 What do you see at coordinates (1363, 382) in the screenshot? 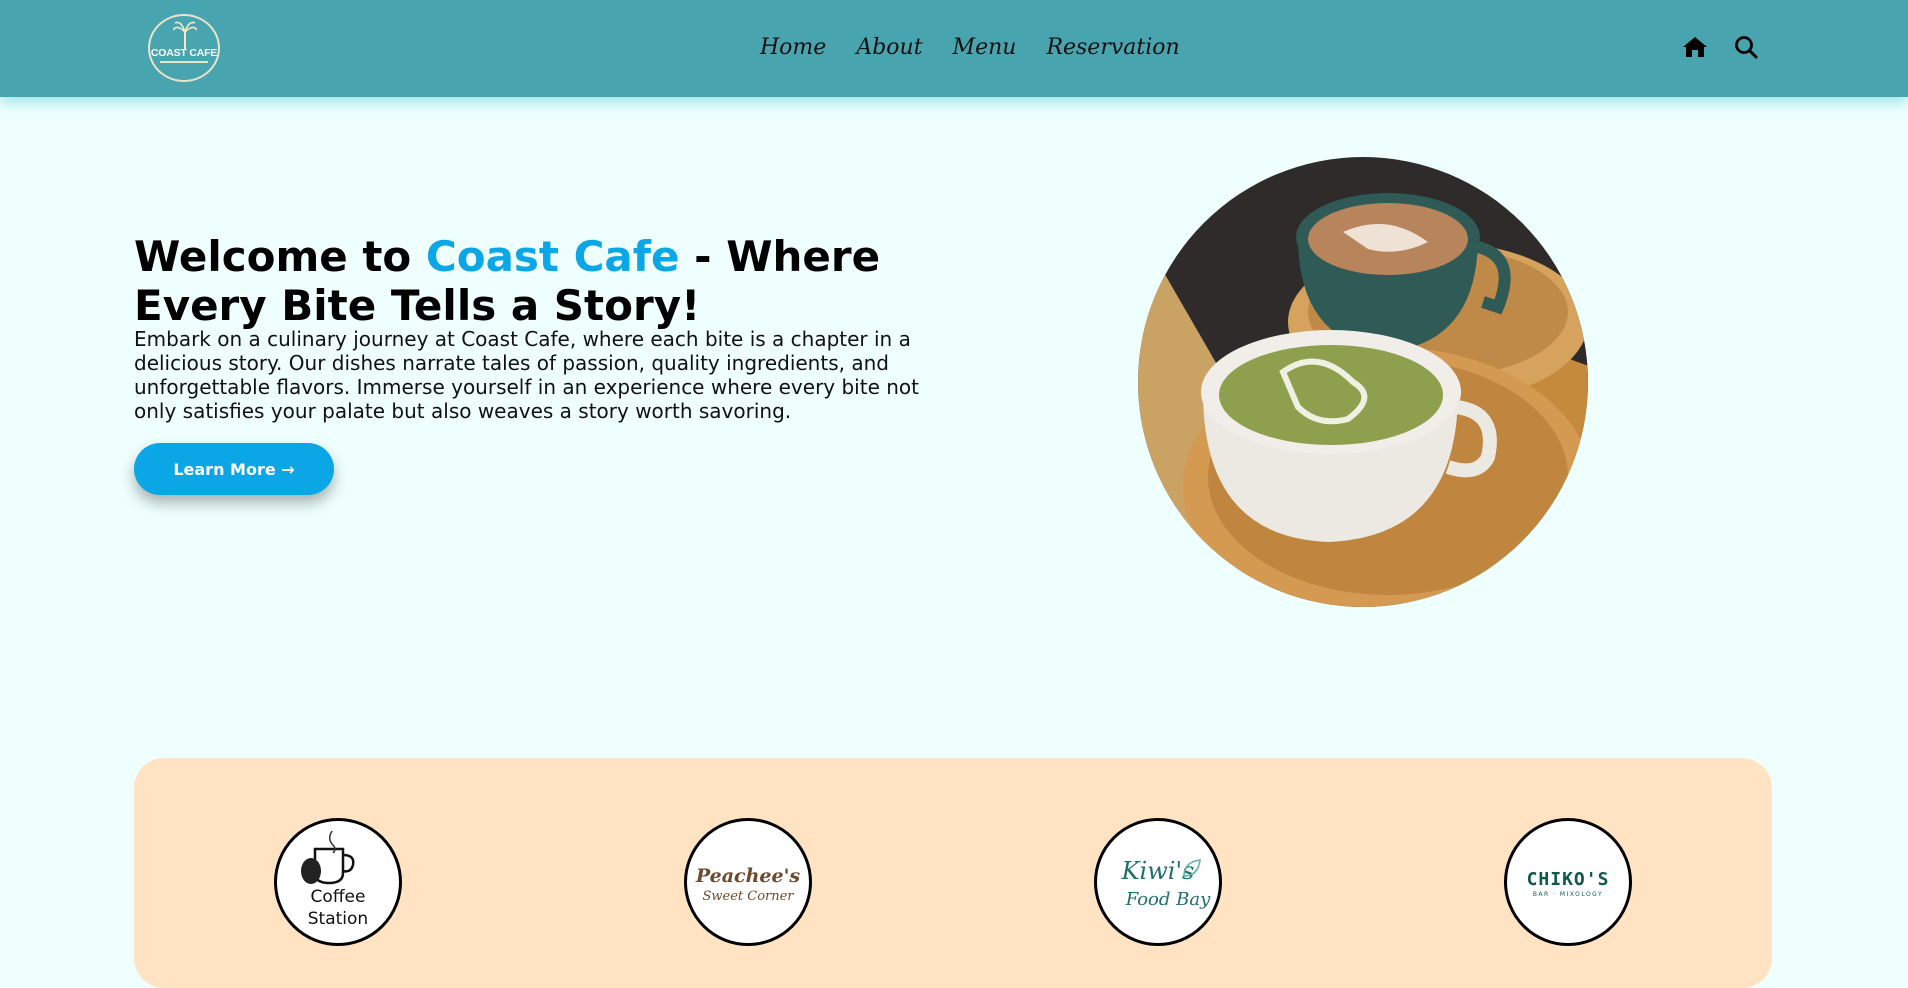
I see `hero-coffee-image` at bounding box center [1363, 382].